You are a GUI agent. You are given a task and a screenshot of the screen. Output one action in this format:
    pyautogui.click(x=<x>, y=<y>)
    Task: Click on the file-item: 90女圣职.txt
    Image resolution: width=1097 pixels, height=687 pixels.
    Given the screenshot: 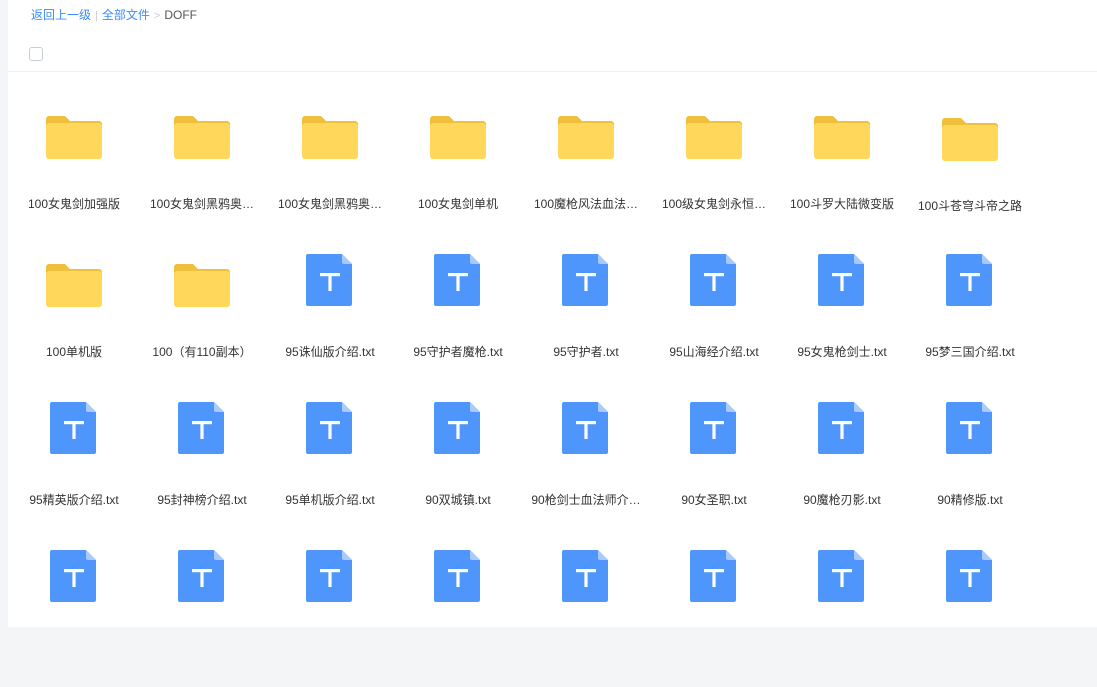 What is the action you would take?
    pyautogui.click(x=714, y=465)
    